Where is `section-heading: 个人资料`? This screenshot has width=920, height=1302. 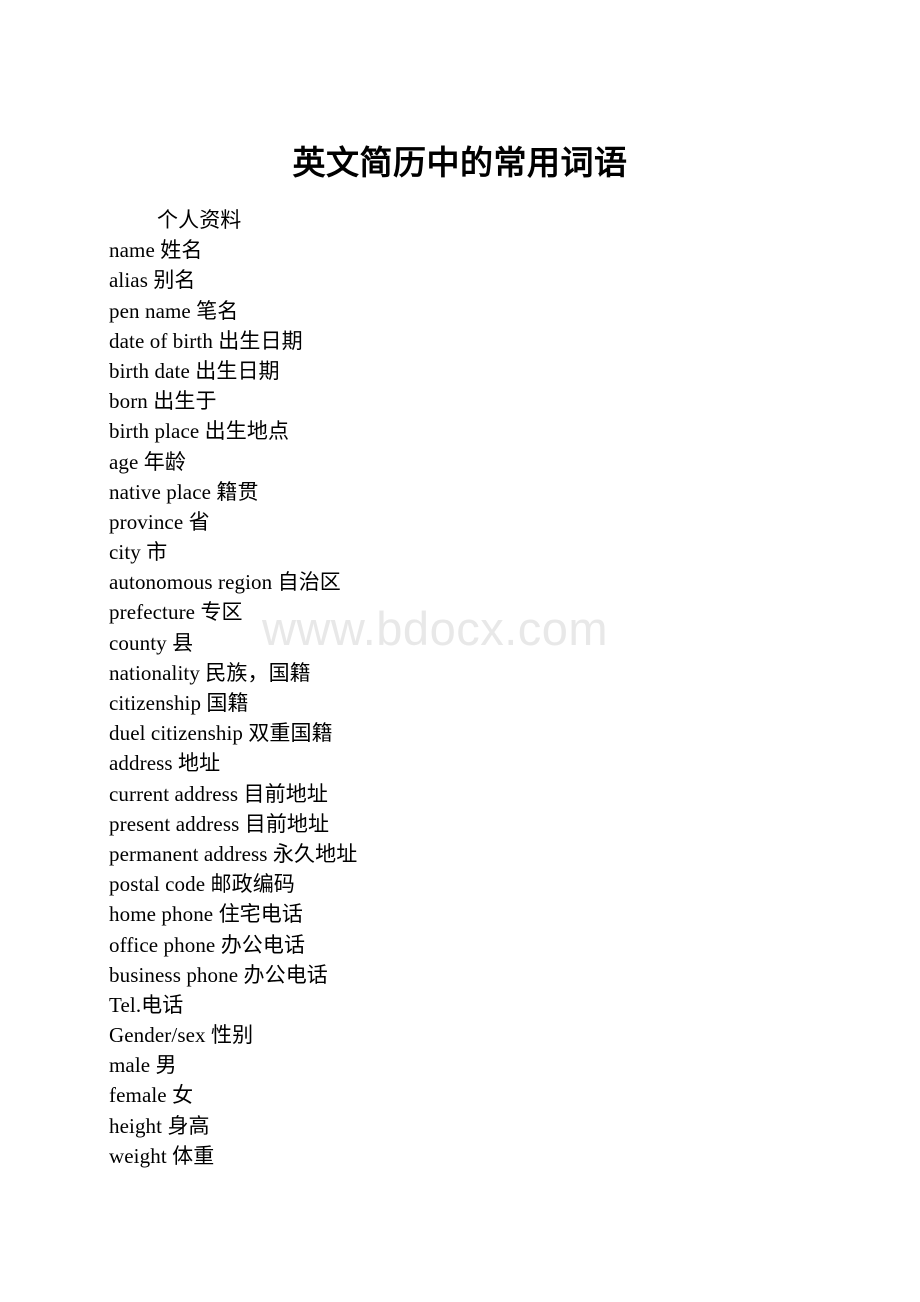
section-heading: 个人资料 is located at coordinates (199, 220).